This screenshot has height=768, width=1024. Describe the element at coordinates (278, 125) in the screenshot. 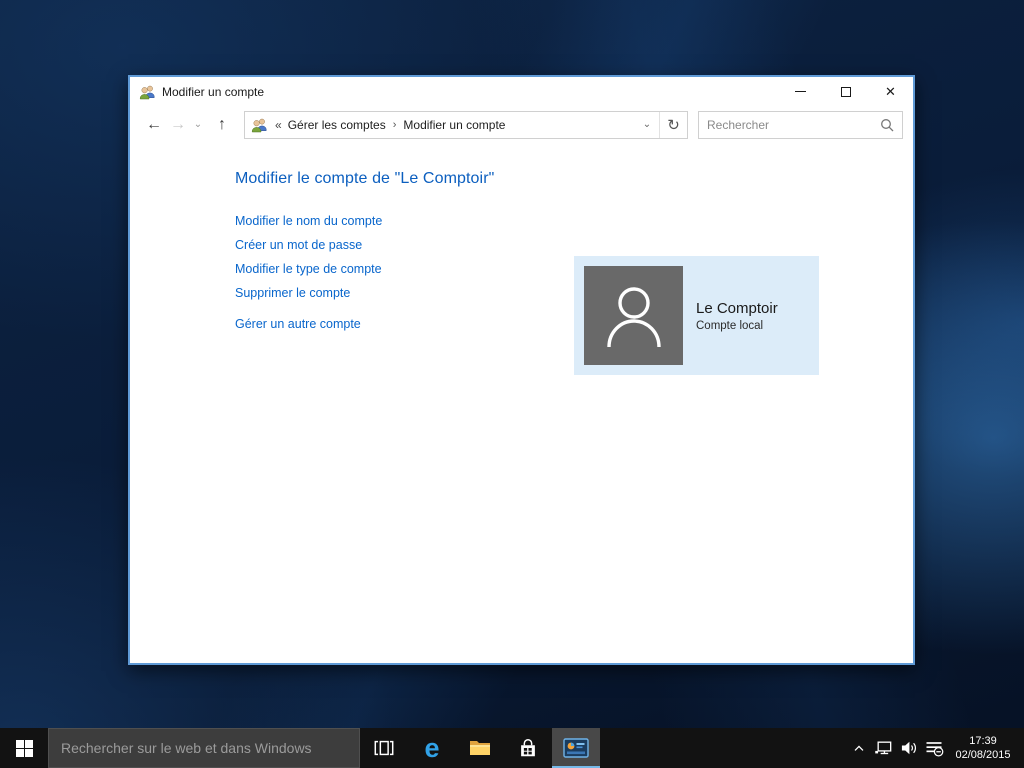

I see `breadcrumb-collapse-chevrons: «` at that location.